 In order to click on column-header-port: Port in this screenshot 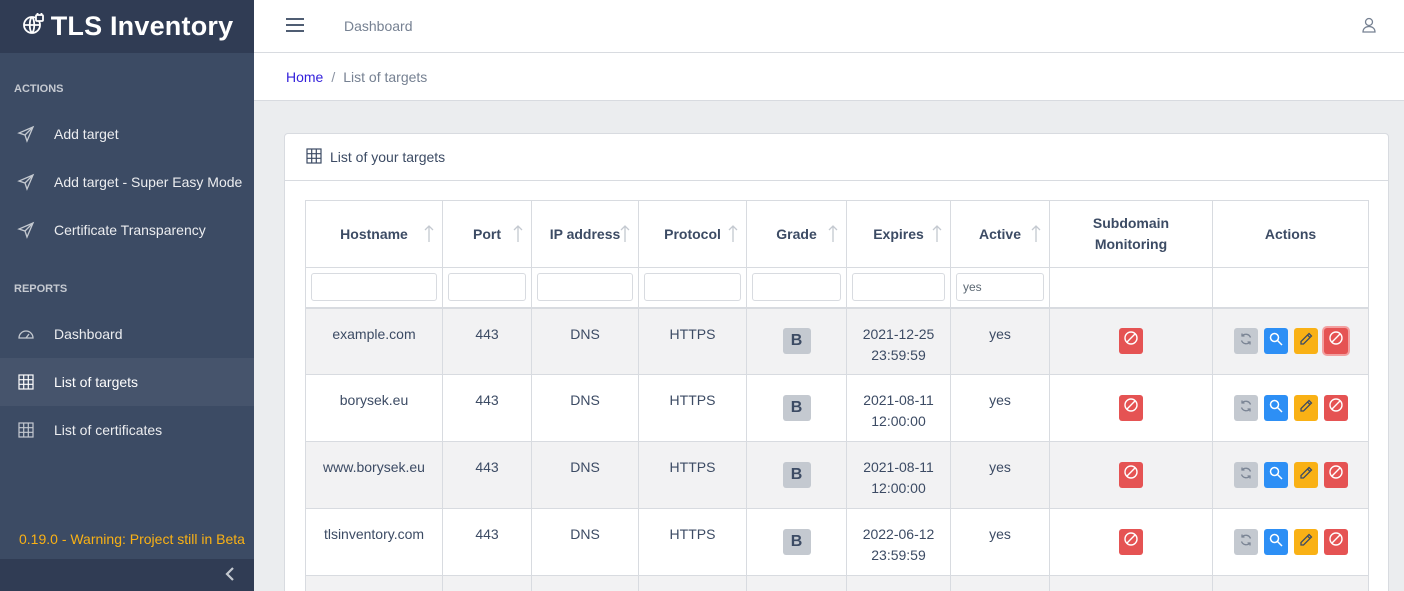, I will do `click(487, 234)`.